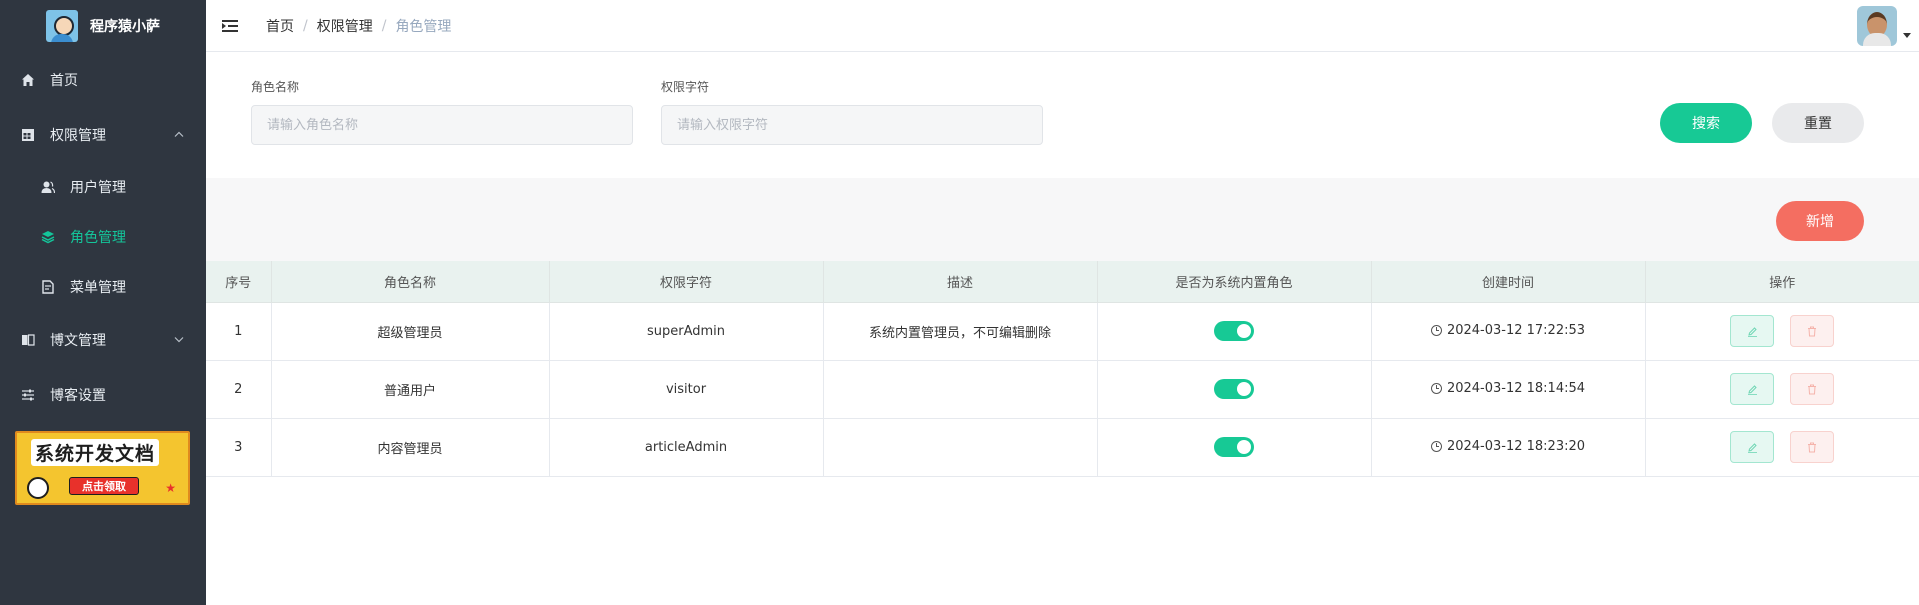 Image resolution: width=1919 pixels, height=605 pixels. What do you see at coordinates (442, 125) in the screenshot?
I see `role-name-input` at bounding box center [442, 125].